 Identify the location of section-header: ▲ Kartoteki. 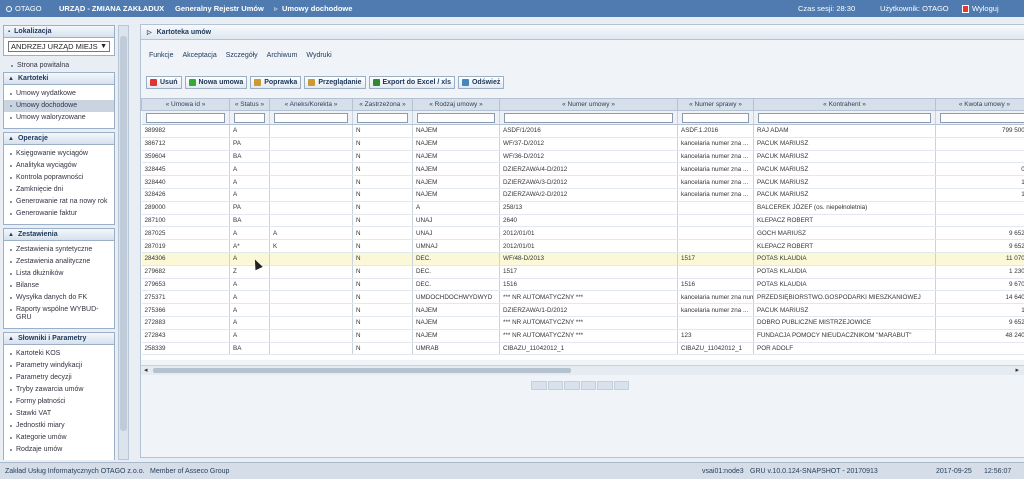
(59, 79).